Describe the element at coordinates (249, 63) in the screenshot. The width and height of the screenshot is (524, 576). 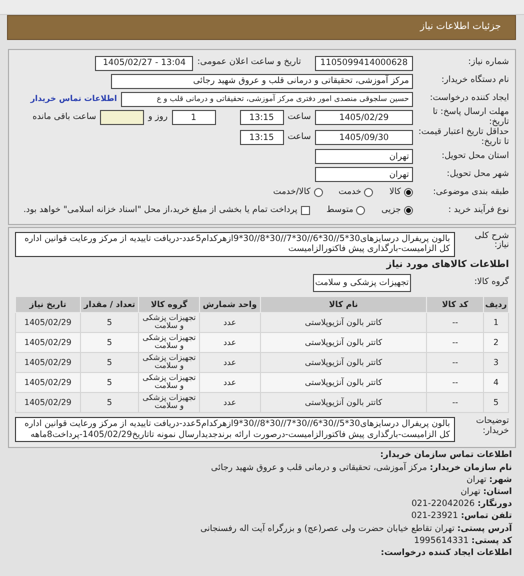
I see `field-label: تاریخ و ساعت اعلان عمومی:` at that location.